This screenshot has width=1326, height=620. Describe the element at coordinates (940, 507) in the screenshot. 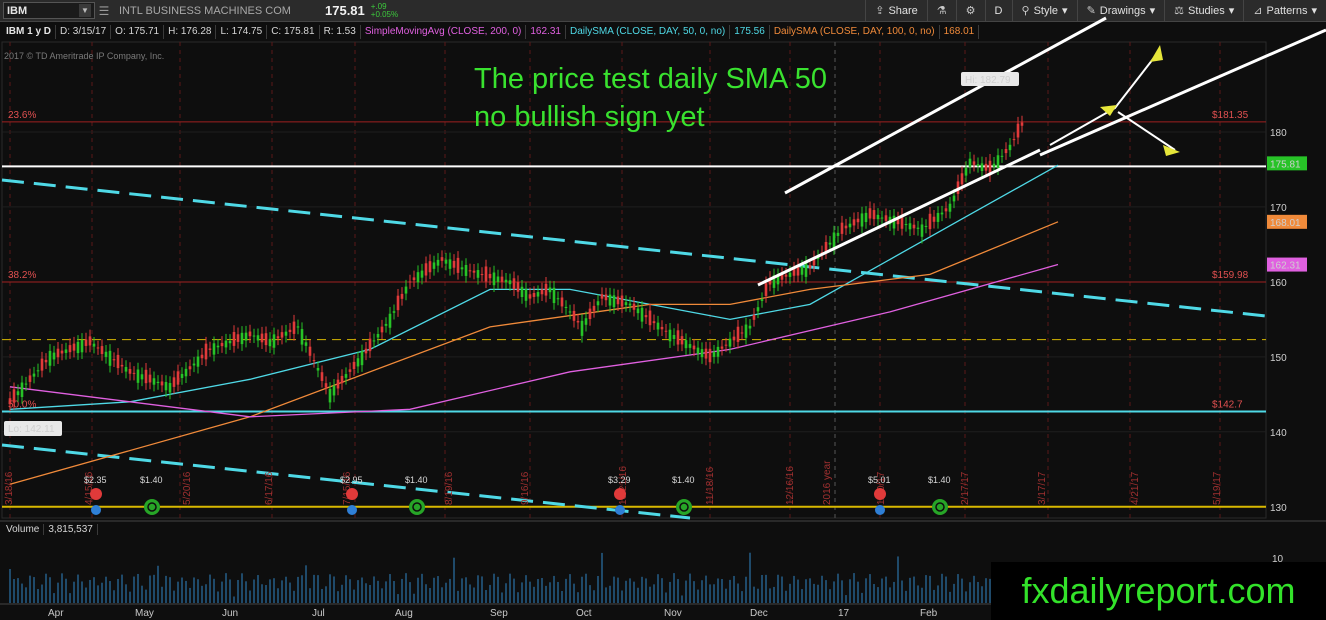

I see `dividend-marker` at that location.